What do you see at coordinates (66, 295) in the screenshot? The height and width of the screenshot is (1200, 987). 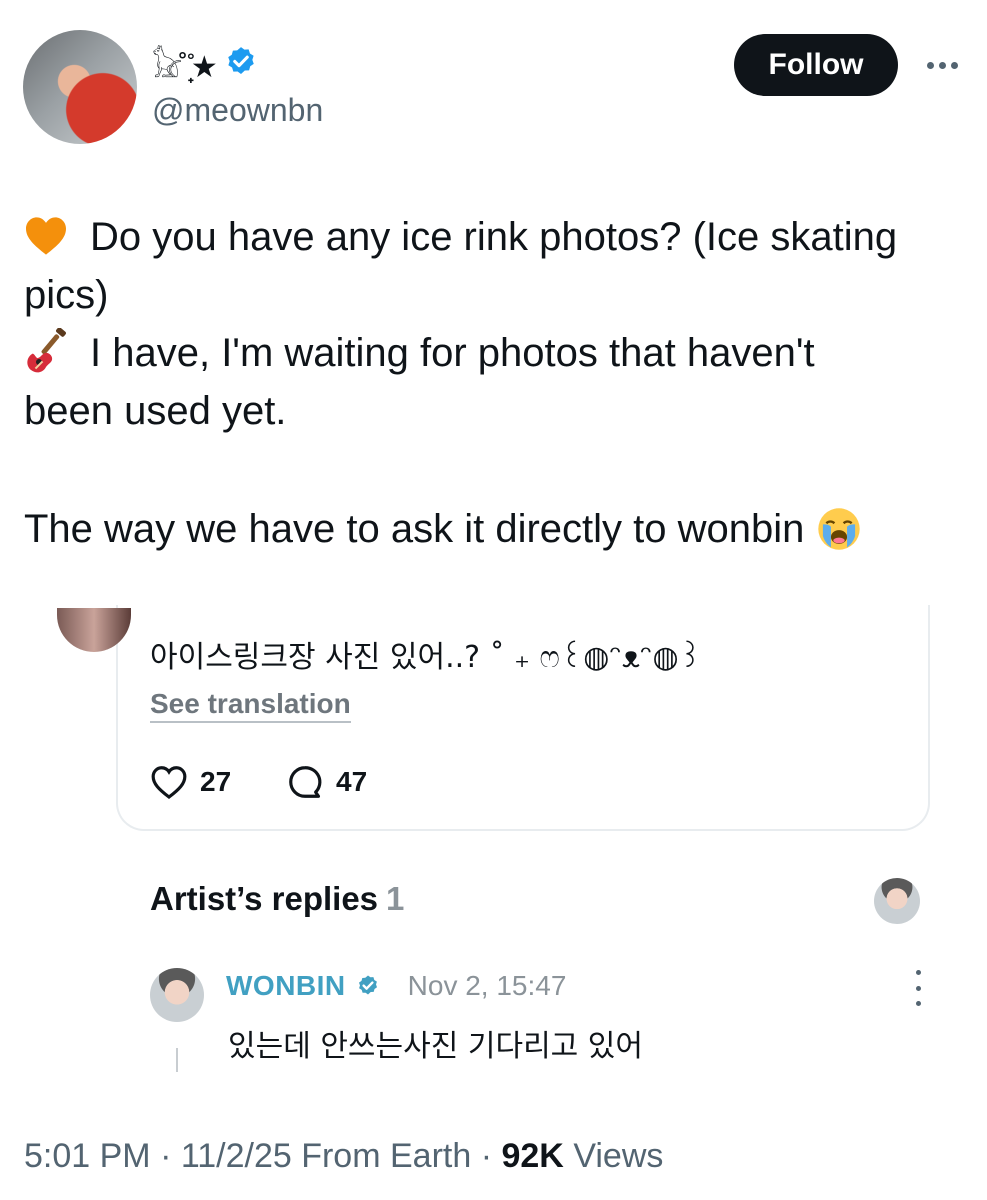 I see `tweet-line-2: pics)` at bounding box center [66, 295].